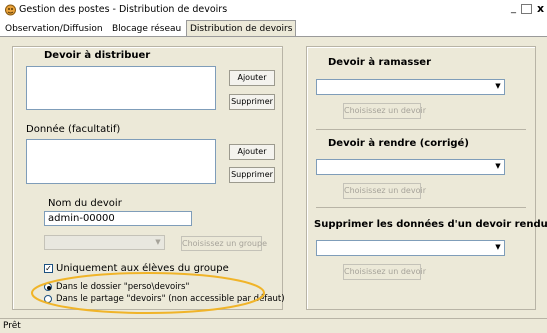  What do you see at coordinates (540, 9) in the screenshot?
I see `close-button: x` at bounding box center [540, 9].